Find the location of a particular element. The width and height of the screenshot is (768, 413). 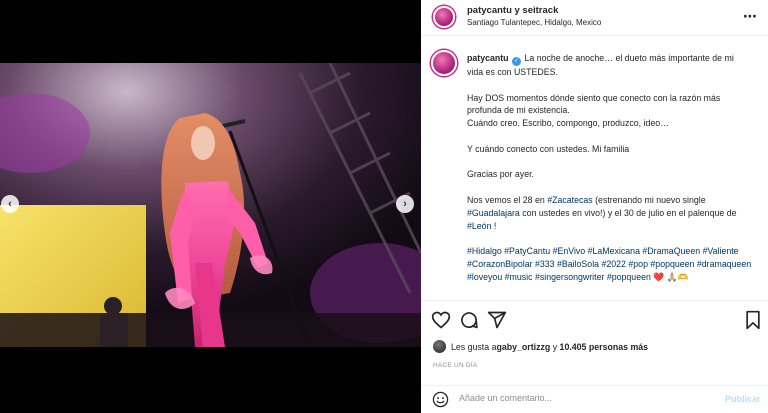

caption-emojis: ❤️ 🙏🏼🫶 is located at coordinates (671, 276).